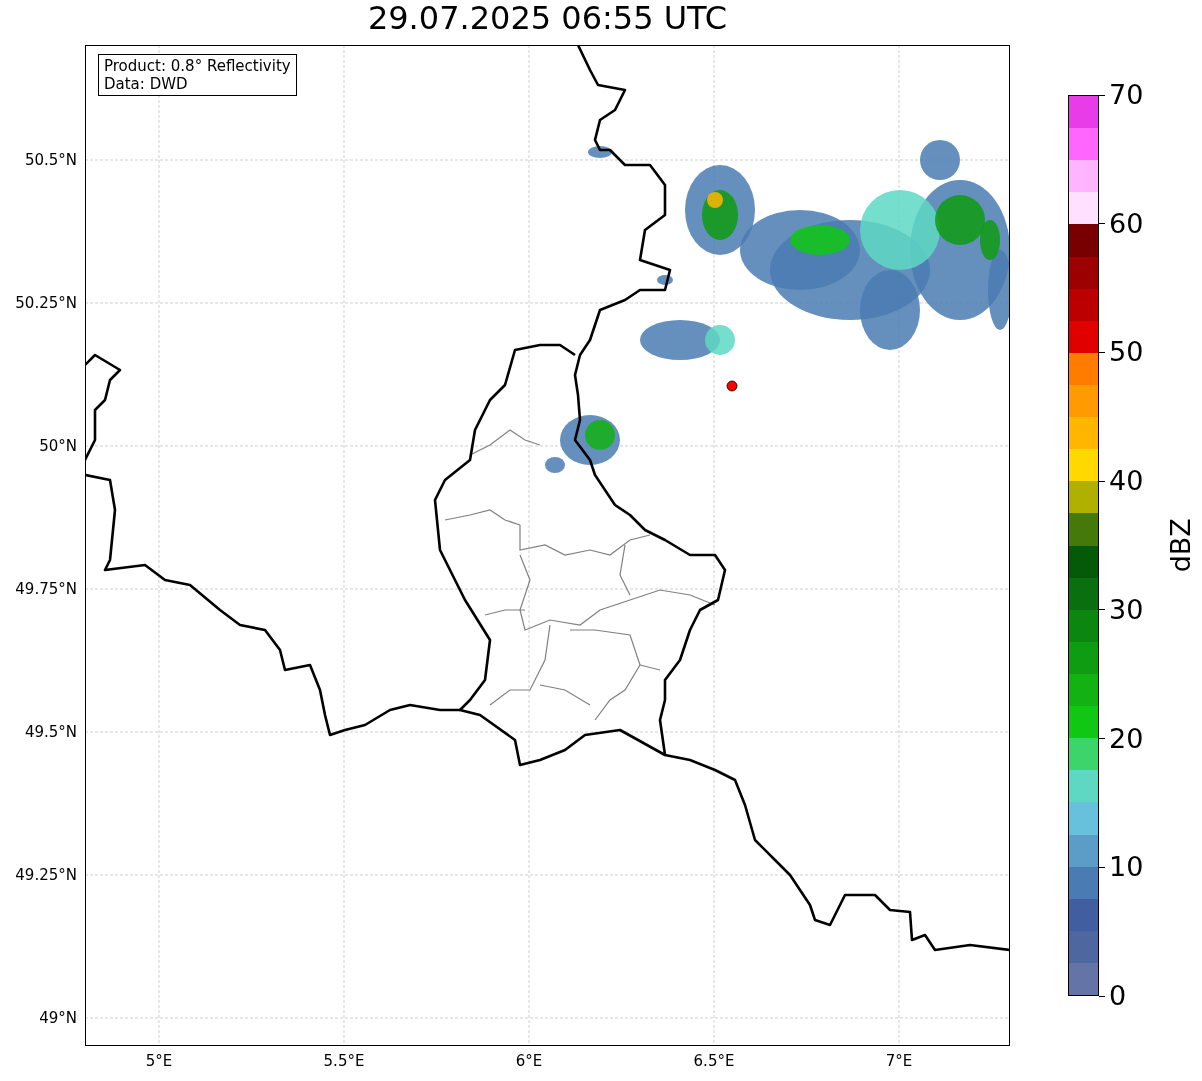  What do you see at coordinates (1126, 738) in the screenshot?
I see `colorbar-tick-label: 20` at bounding box center [1126, 738].